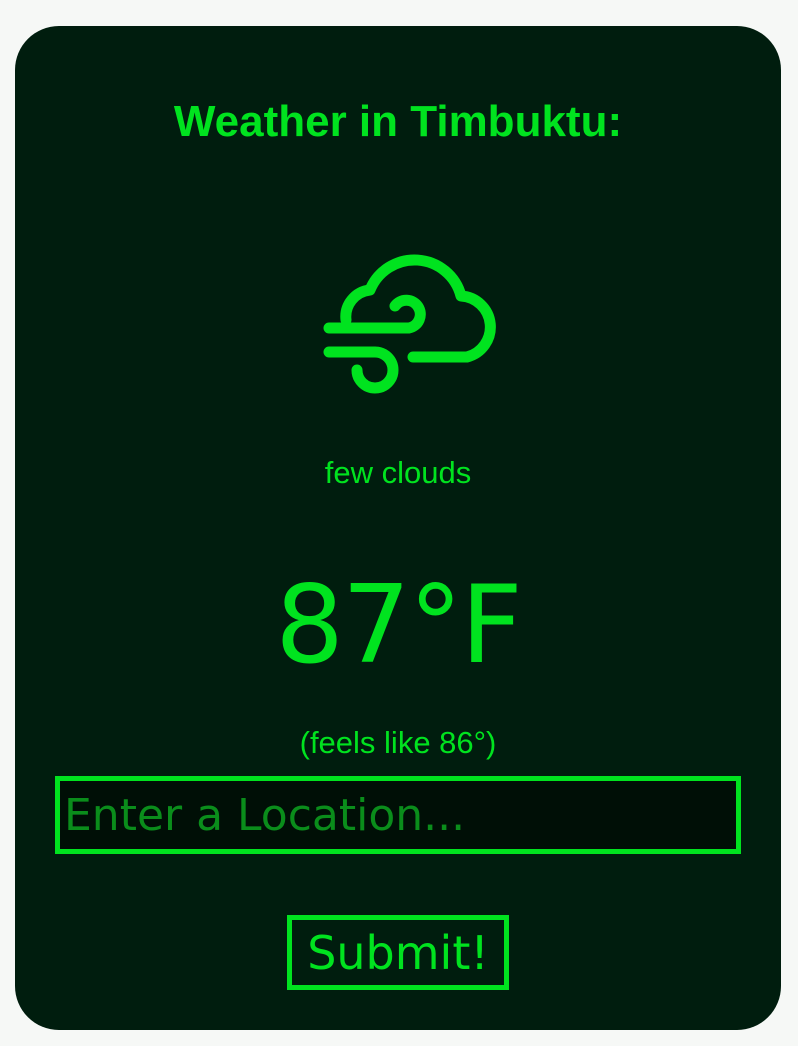  What do you see at coordinates (398, 472) in the screenshot?
I see `weather-description: few clouds` at bounding box center [398, 472].